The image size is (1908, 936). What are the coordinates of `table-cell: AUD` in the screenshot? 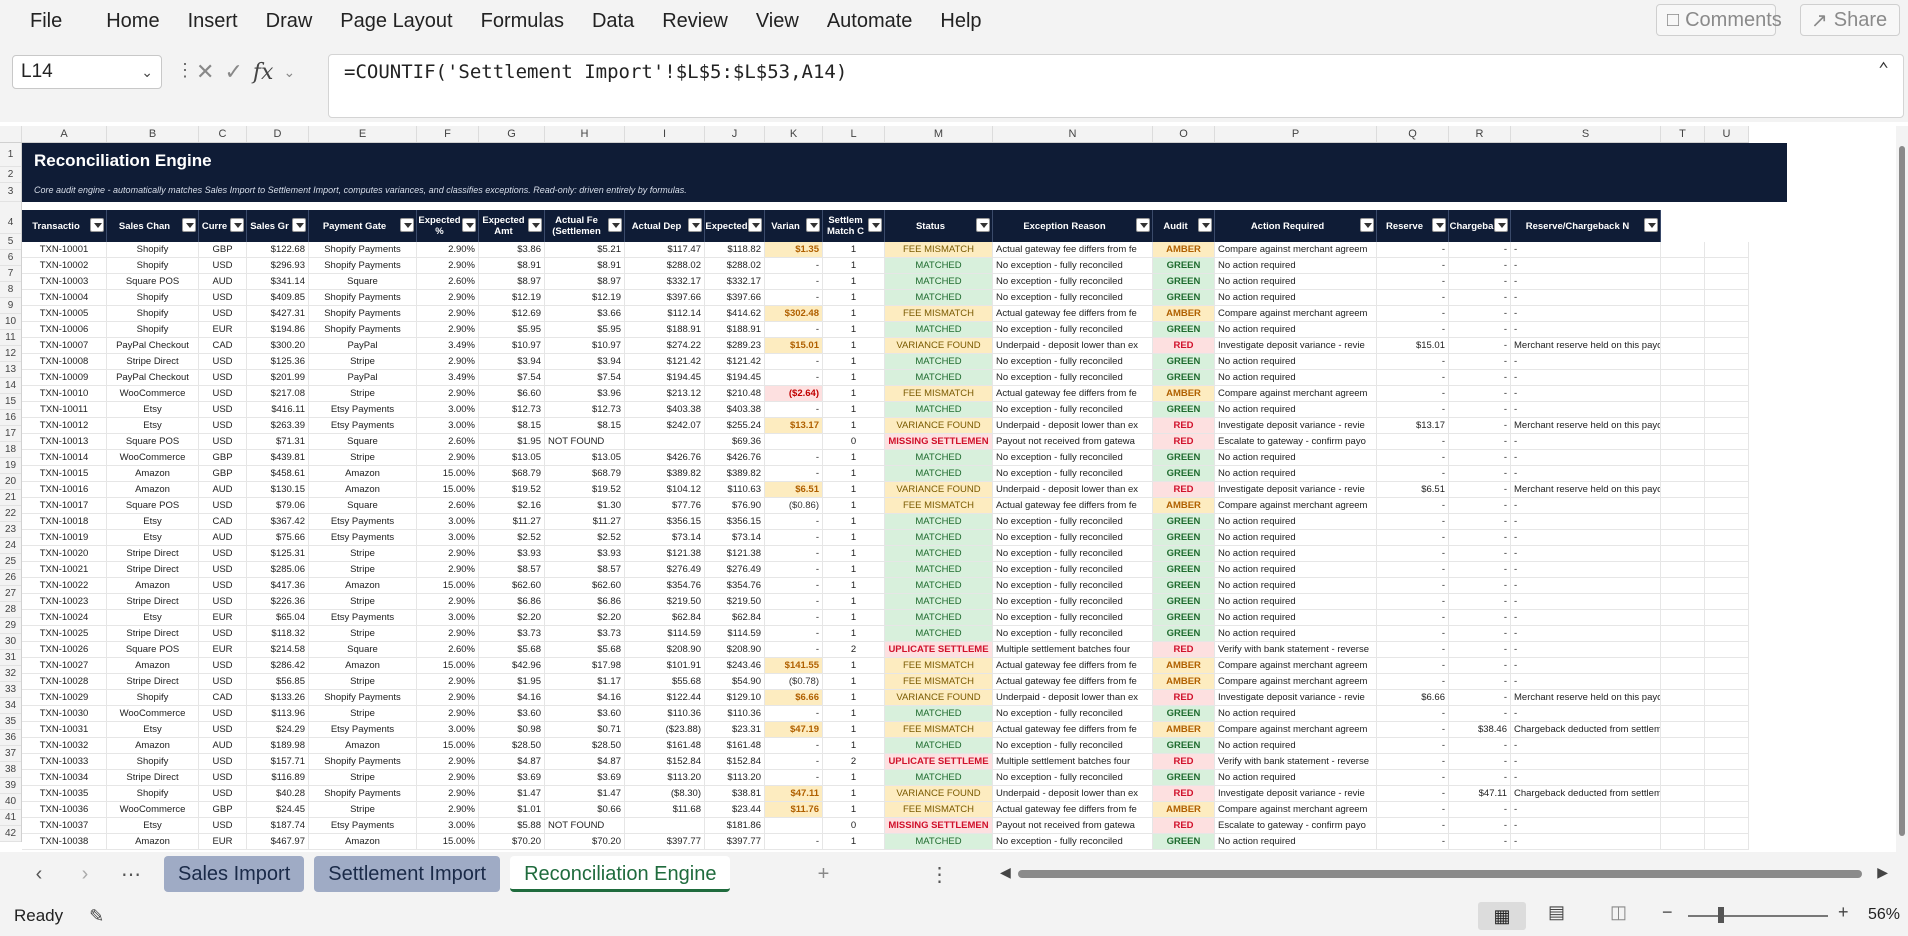 It's located at (223, 490).